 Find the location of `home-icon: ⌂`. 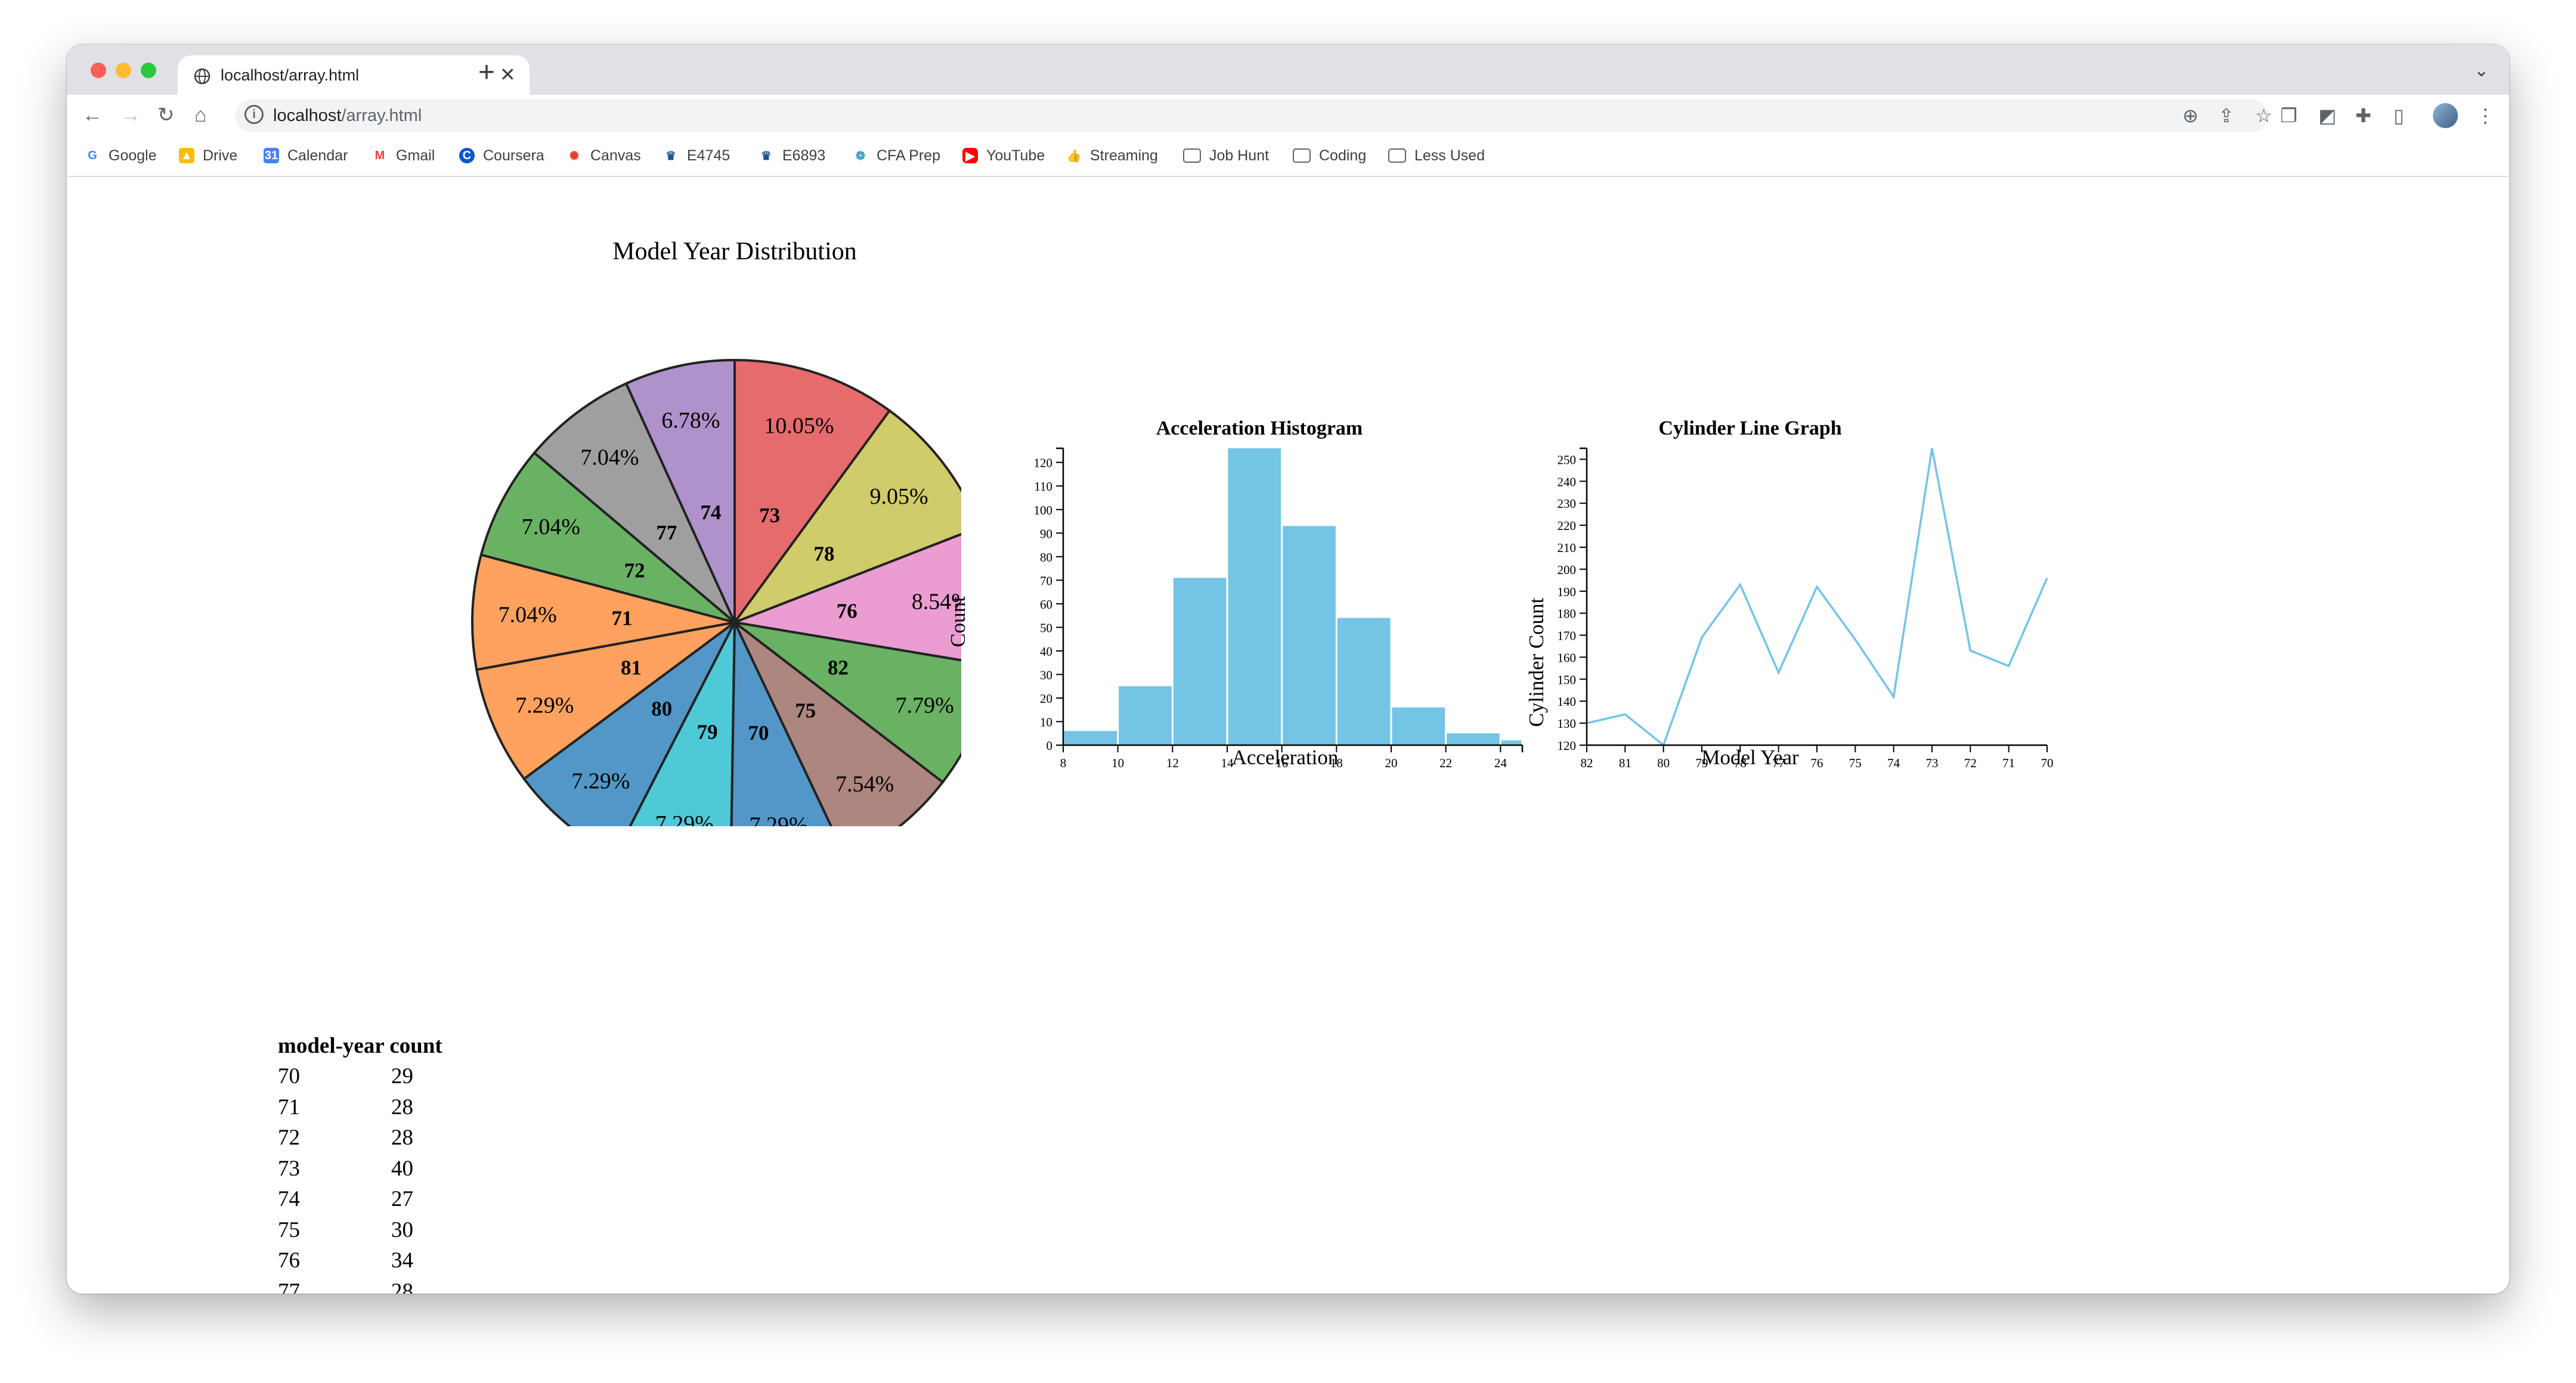

home-icon: ⌂ is located at coordinates (200, 115).